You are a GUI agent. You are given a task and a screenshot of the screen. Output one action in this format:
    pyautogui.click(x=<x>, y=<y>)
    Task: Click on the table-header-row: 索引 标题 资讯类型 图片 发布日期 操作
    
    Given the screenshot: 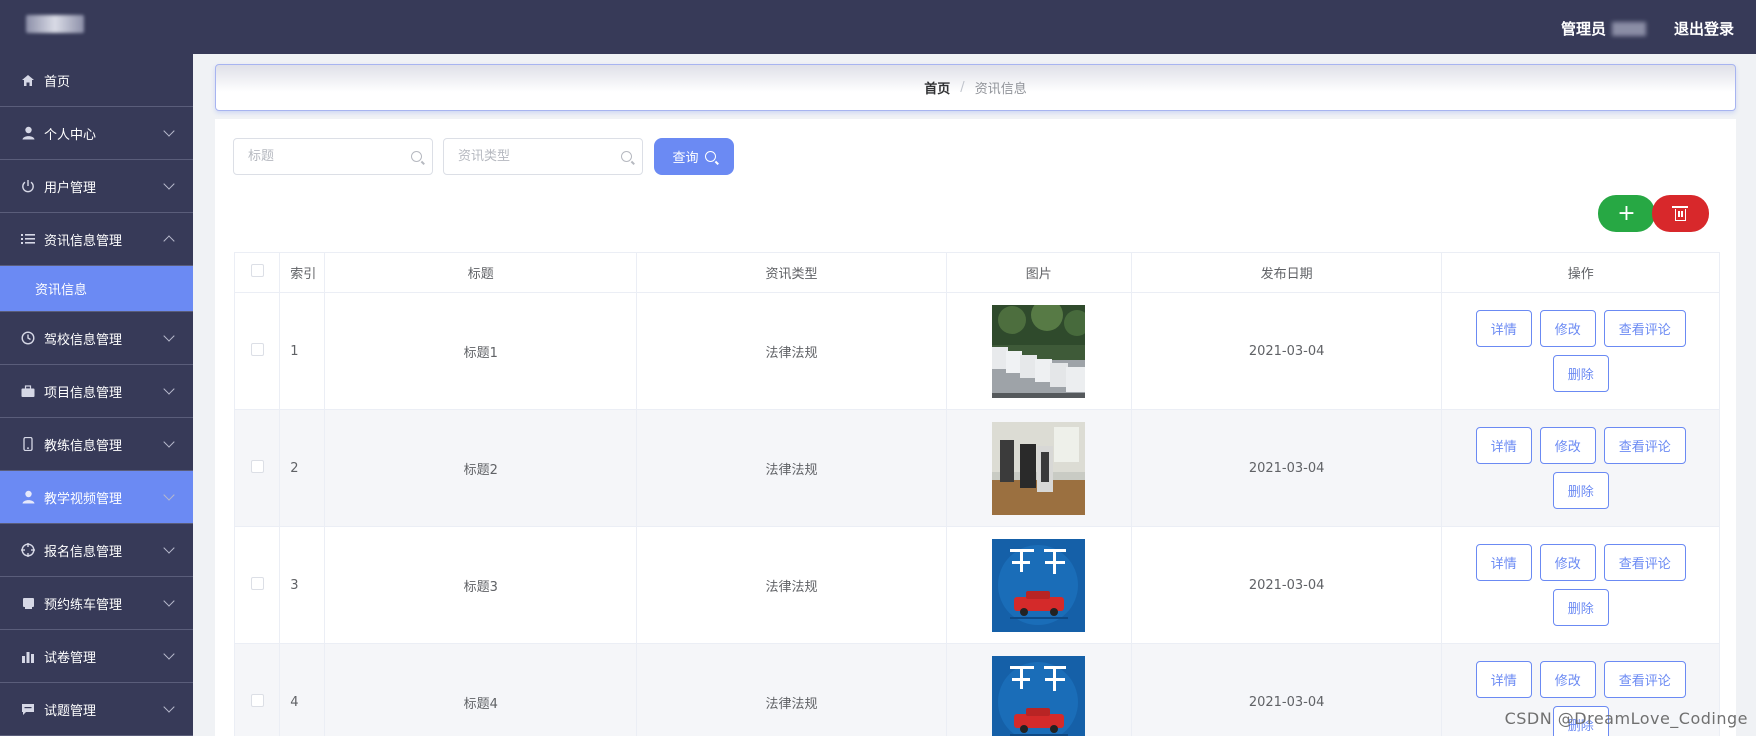 What is the action you would take?
    pyautogui.click(x=976, y=272)
    